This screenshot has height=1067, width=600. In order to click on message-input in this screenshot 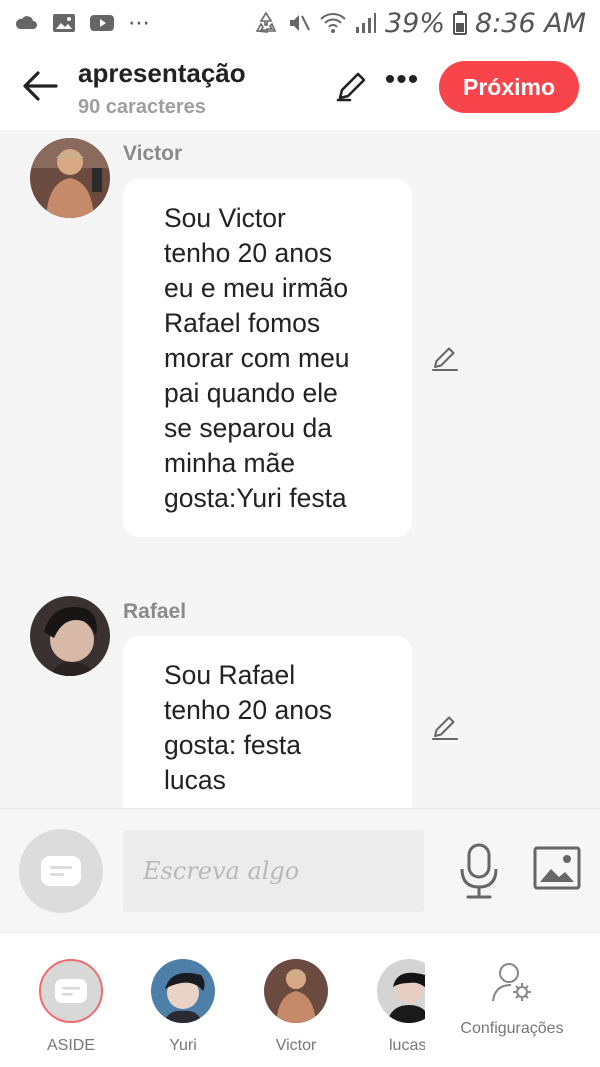, I will do `click(273, 871)`.